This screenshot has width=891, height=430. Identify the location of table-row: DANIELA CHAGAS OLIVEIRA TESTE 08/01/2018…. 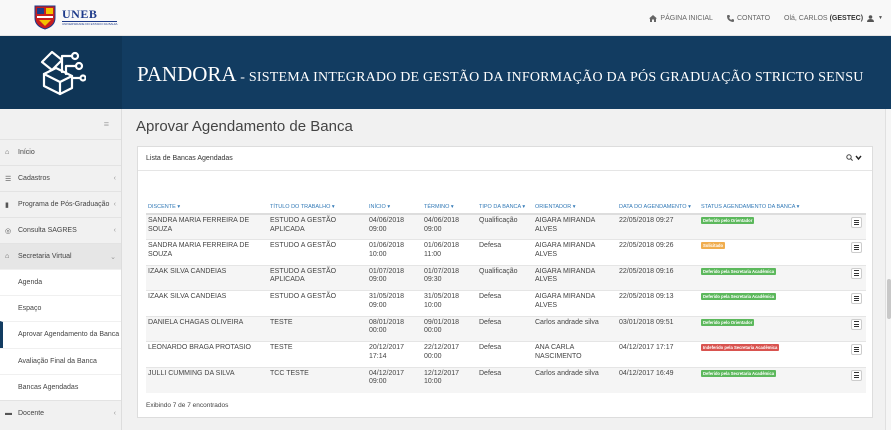
(506, 328).